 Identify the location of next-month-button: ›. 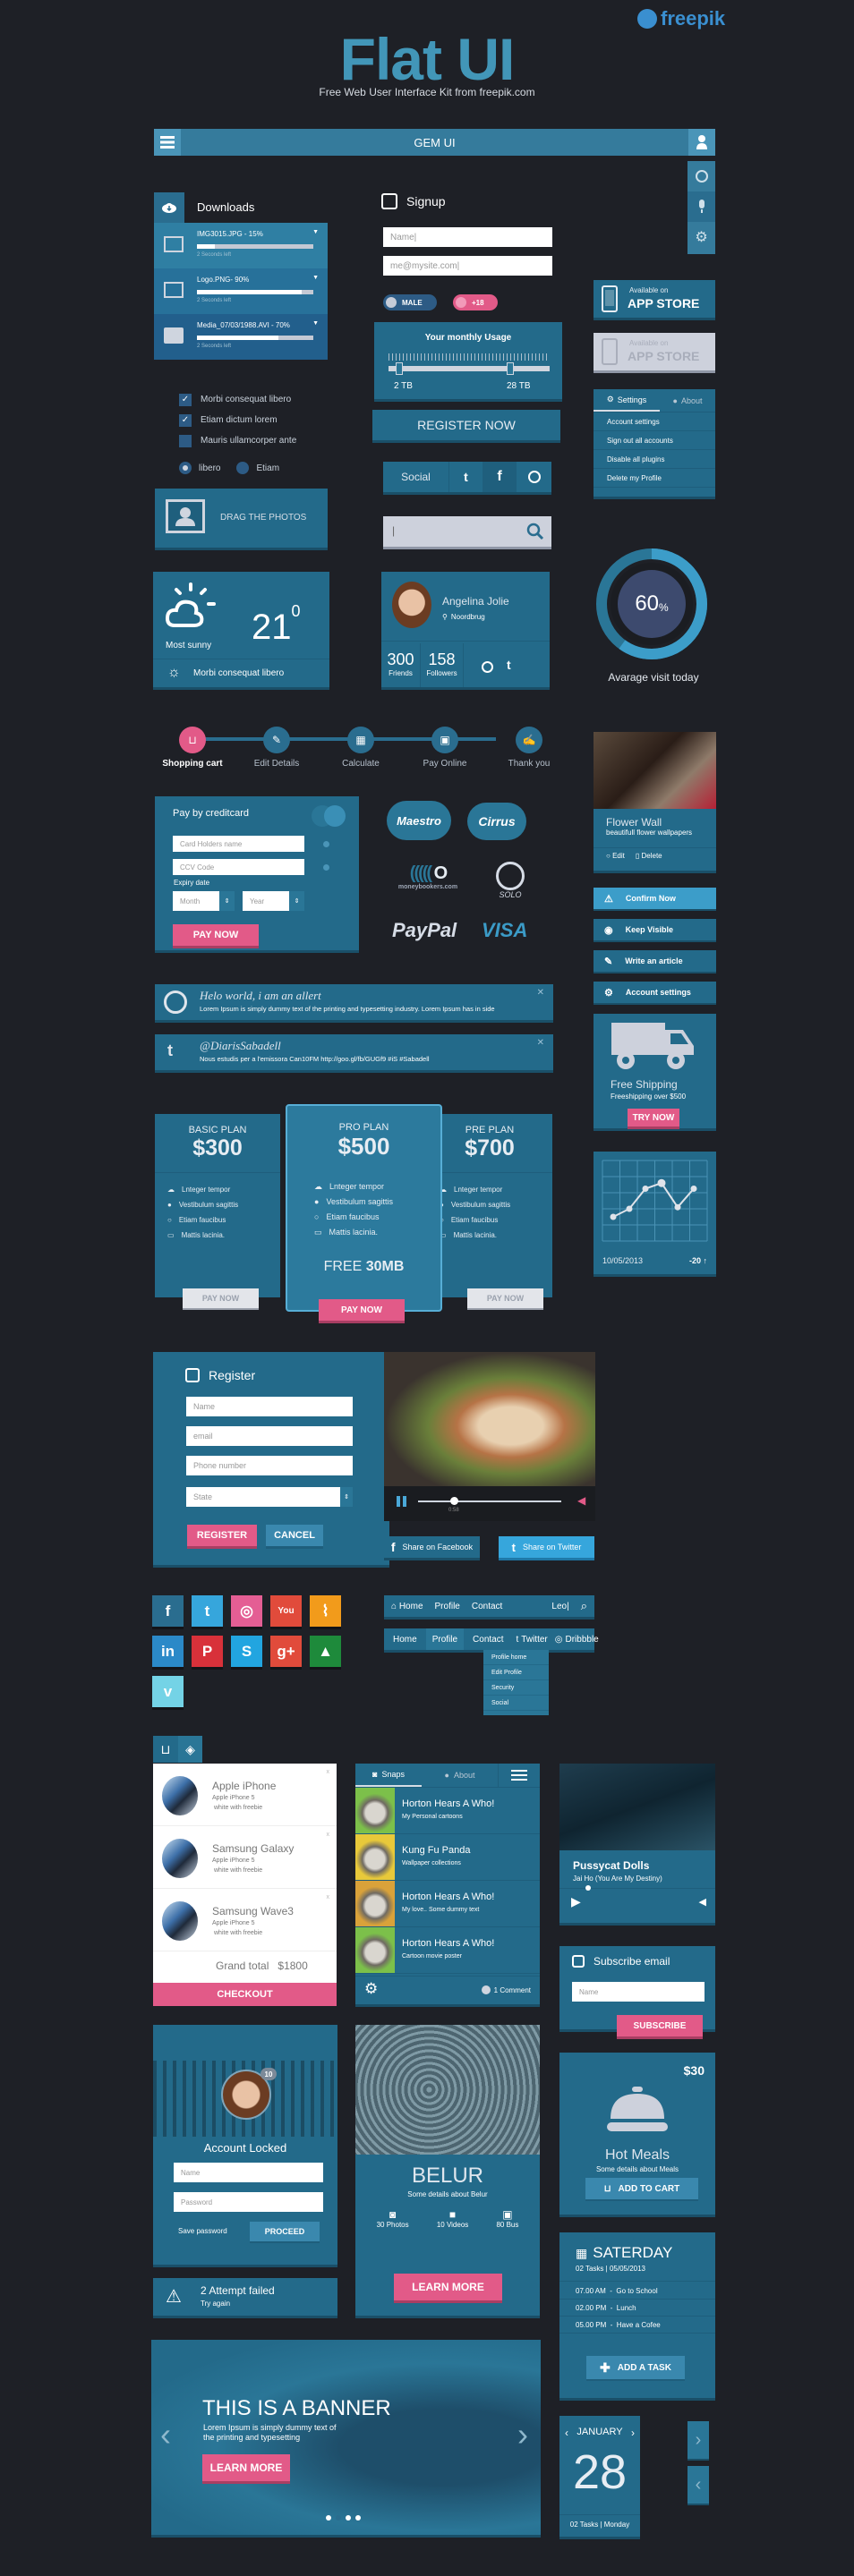
(633, 2433).